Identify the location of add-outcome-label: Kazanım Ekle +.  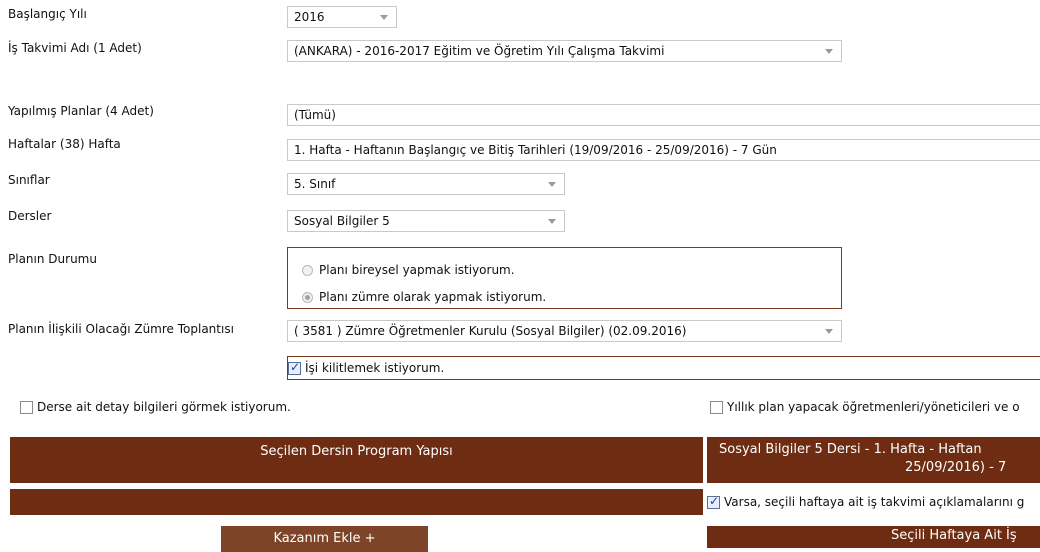
(324, 538).